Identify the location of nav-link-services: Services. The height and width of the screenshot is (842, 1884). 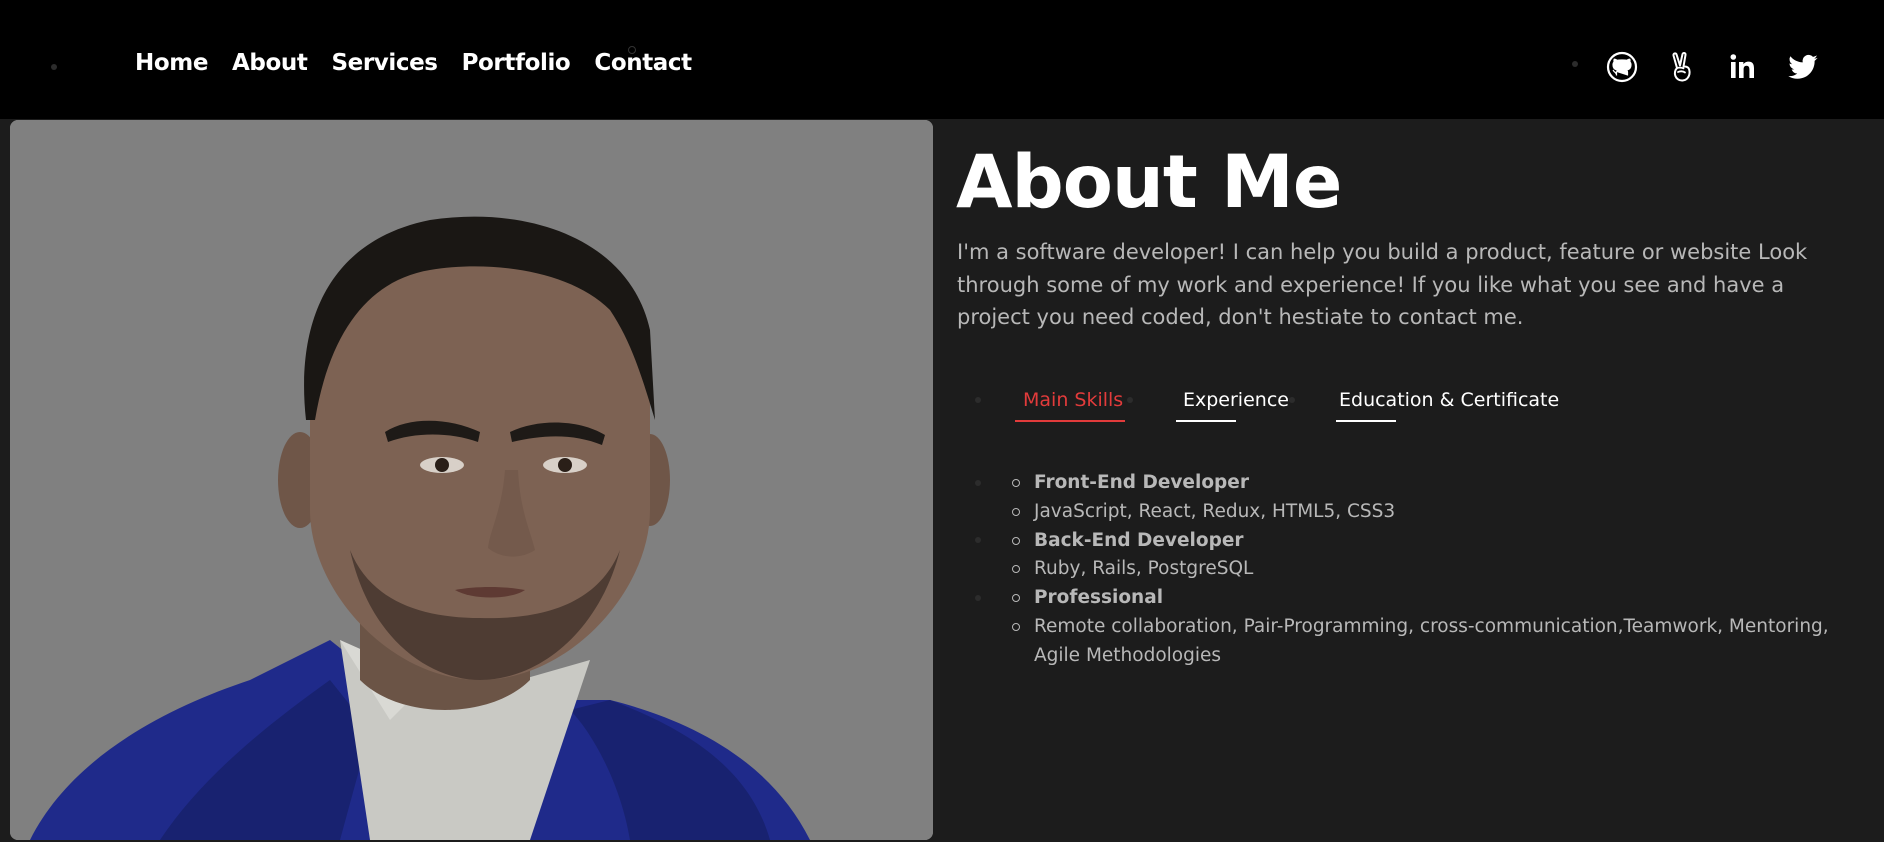
(384, 63).